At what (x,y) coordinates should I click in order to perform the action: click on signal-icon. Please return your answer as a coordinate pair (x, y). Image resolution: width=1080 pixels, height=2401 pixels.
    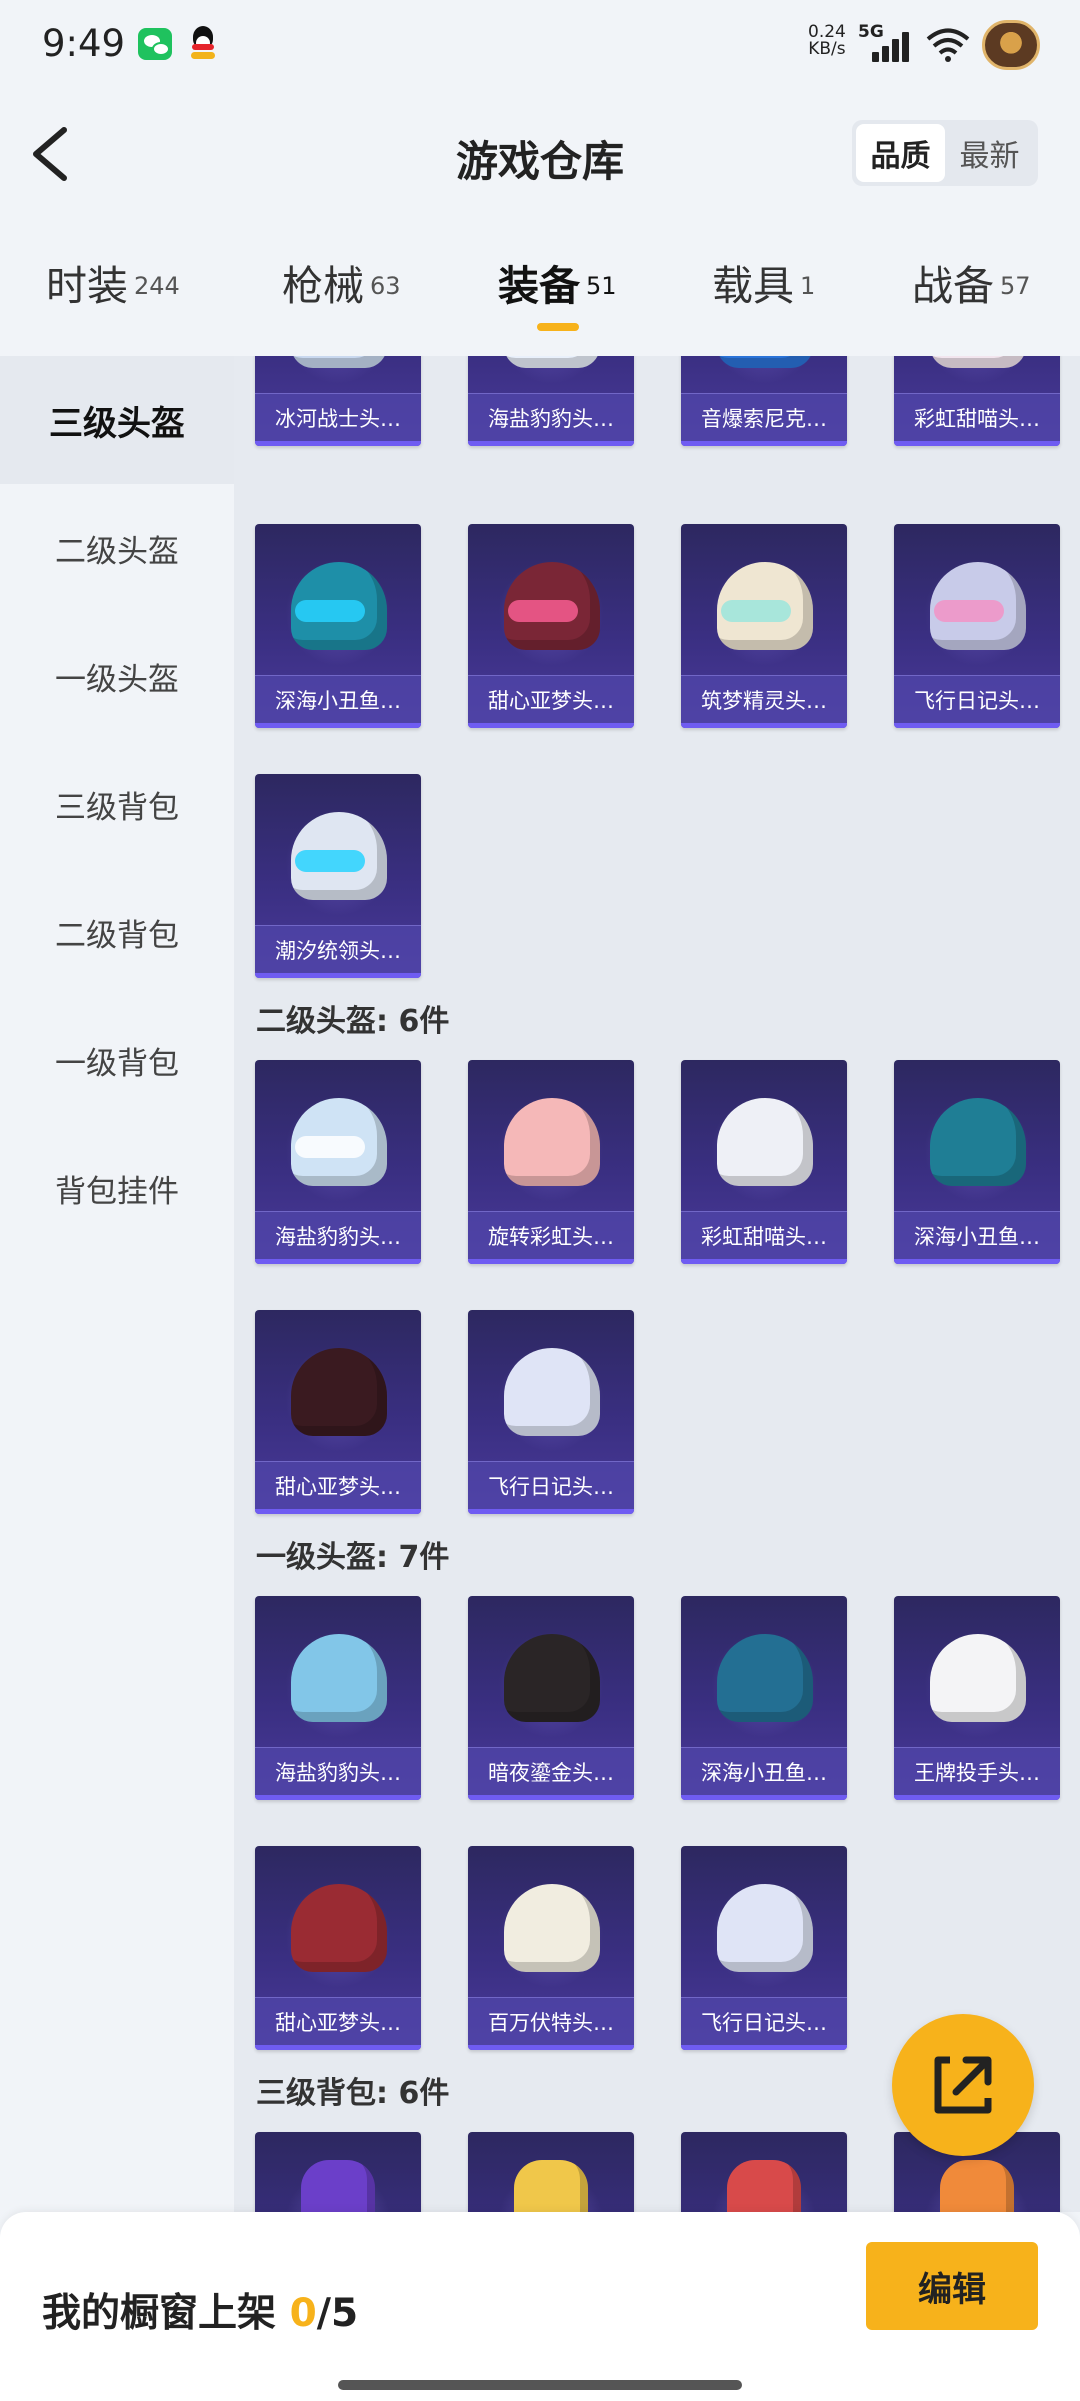
    Looking at the image, I should click on (894, 46).